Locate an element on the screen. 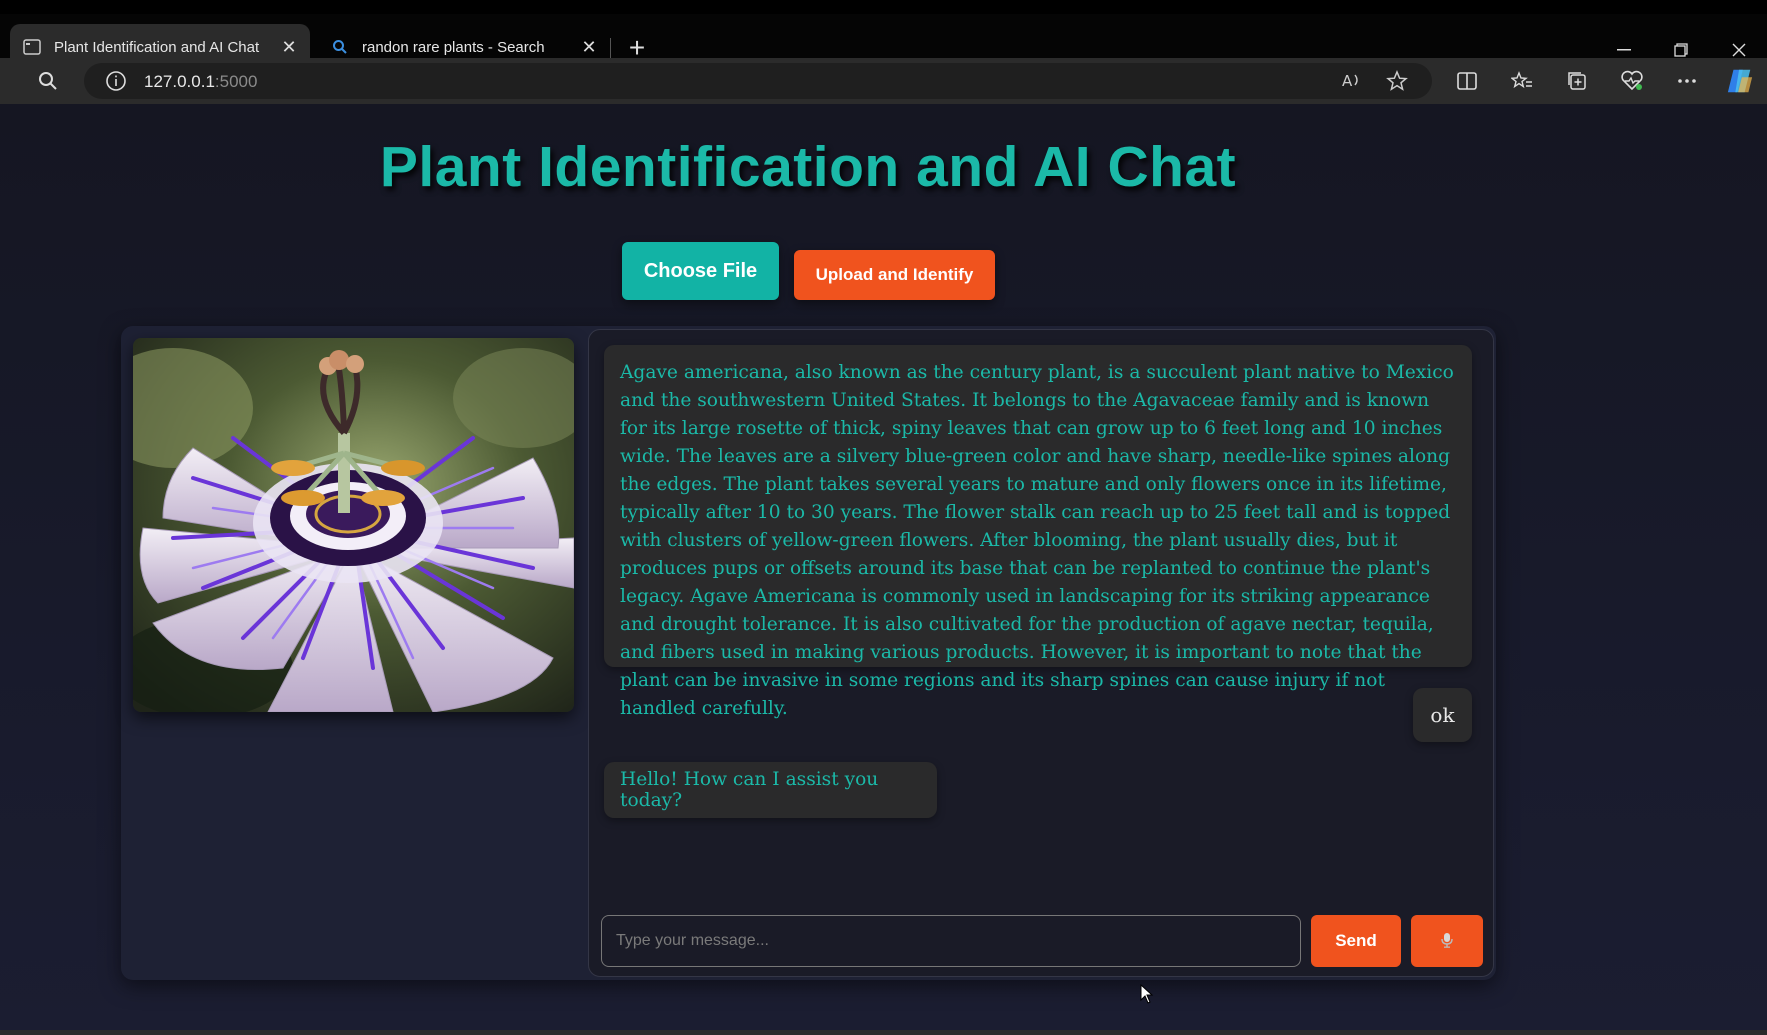 The image size is (1767, 1035). tab-title: randon rare plants - Search is located at coordinates (453, 47).